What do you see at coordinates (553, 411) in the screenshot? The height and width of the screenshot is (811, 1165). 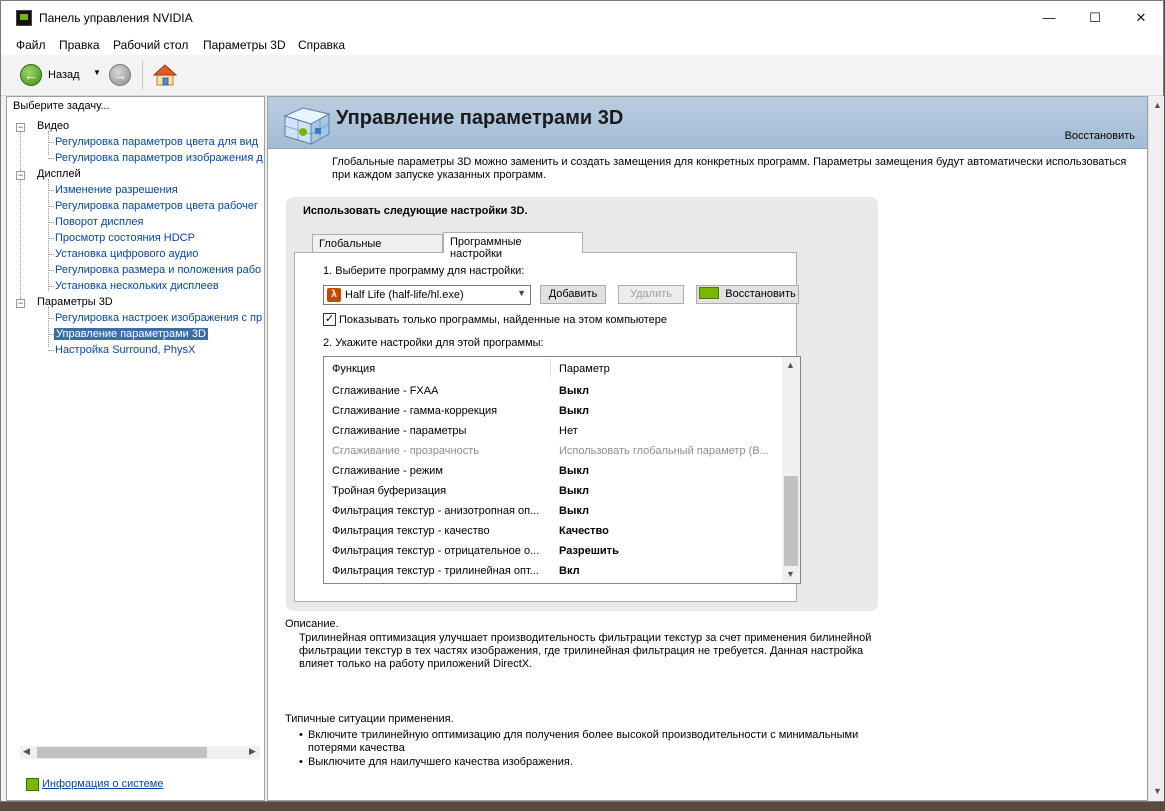 I see `table-row: Сглаживание - гамма-коррекция Выкл` at bounding box center [553, 411].